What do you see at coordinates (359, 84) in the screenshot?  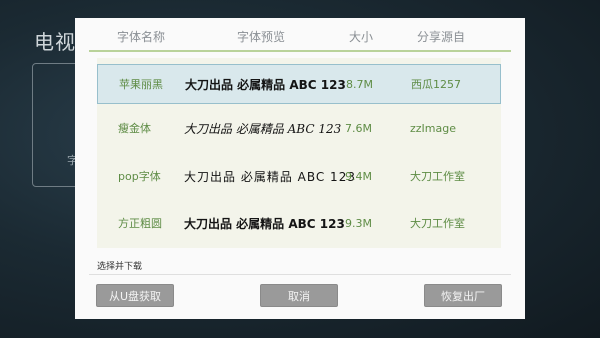 I see `font-size: 8.7M` at bounding box center [359, 84].